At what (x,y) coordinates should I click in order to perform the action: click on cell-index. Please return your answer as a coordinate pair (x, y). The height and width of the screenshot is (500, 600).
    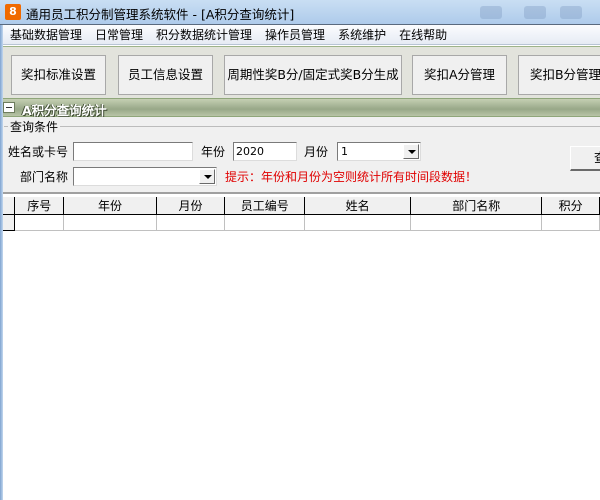
    Looking at the image, I should click on (39, 222).